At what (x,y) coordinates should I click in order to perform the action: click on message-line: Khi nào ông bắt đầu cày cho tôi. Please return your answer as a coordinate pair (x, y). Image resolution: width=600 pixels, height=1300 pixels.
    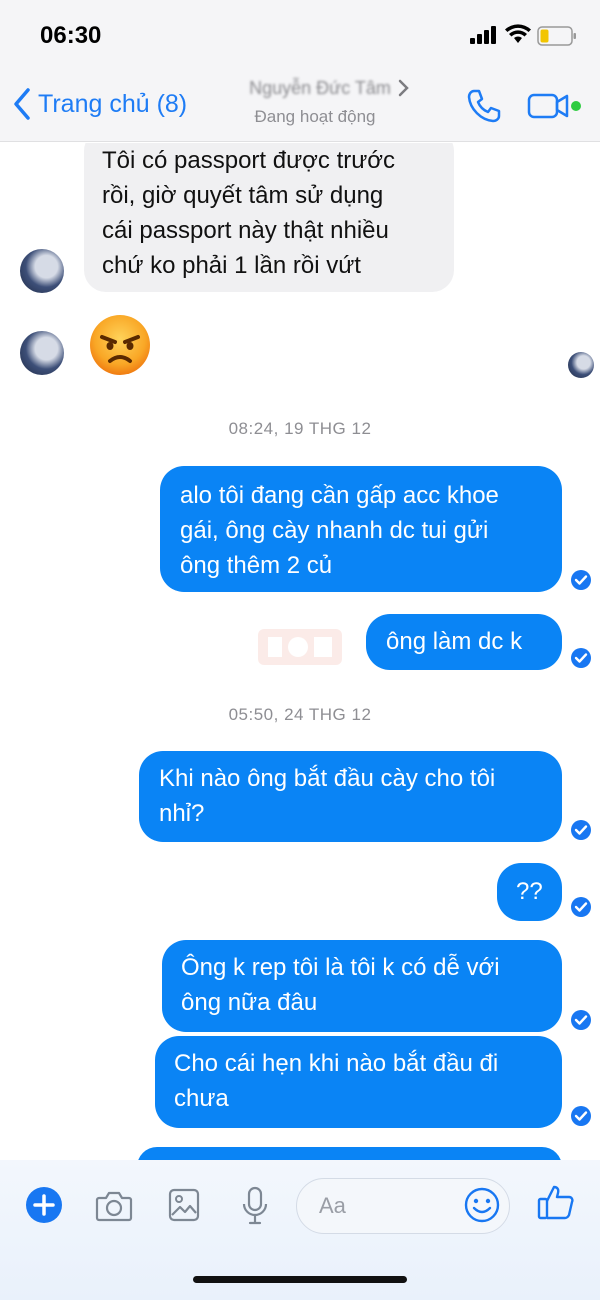
    Looking at the image, I should click on (327, 778).